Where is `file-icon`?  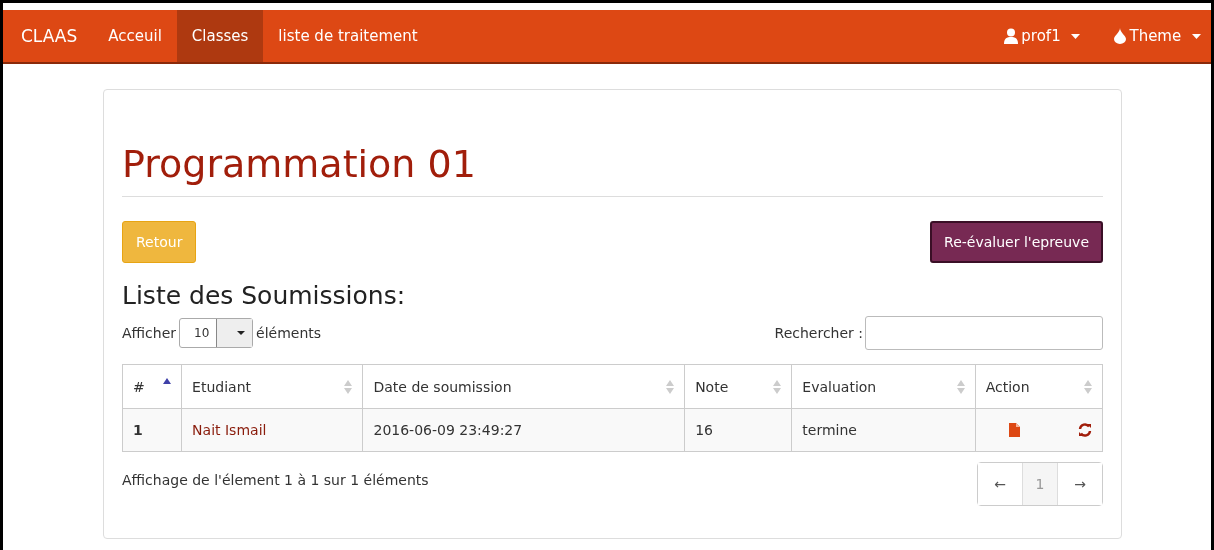
file-icon is located at coordinates (1014, 430).